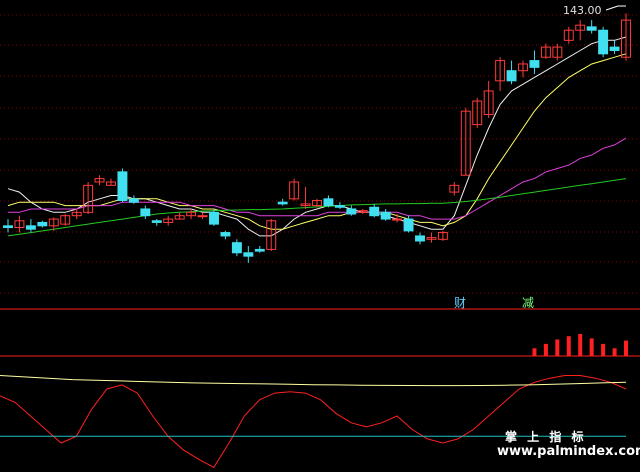  Describe the element at coordinates (546, 437) in the screenshot. I see `watermark-name: 掌 上 指 标` at that location.